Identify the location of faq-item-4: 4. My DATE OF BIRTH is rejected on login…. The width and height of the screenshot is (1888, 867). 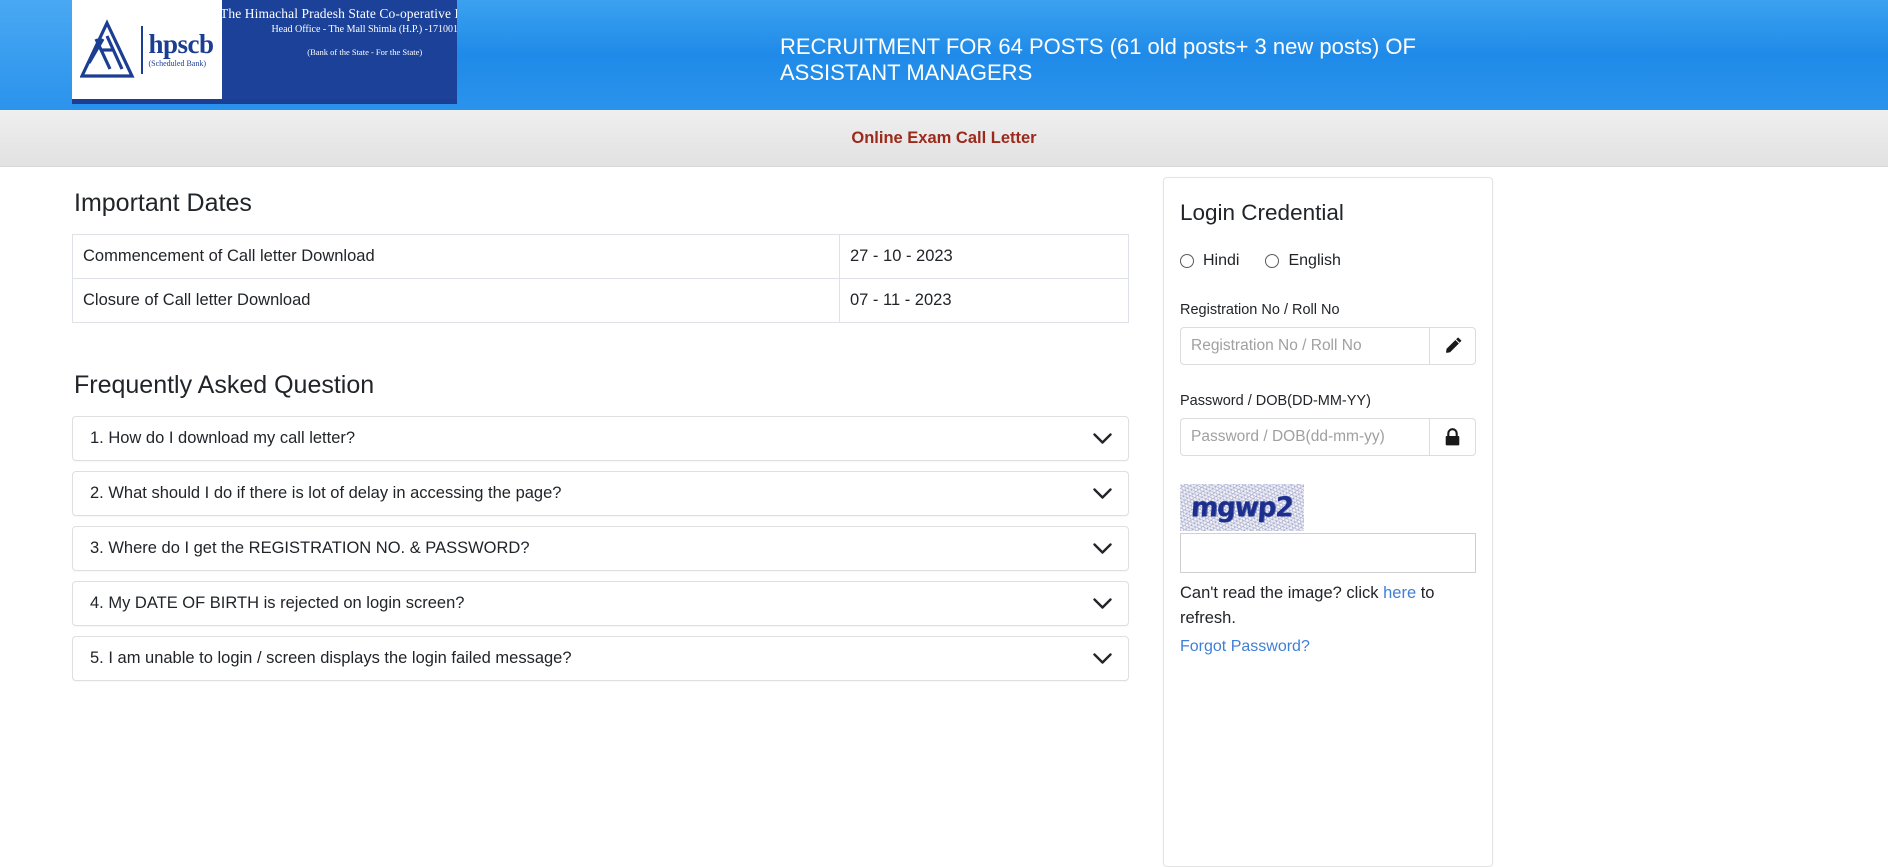
(600, 603).